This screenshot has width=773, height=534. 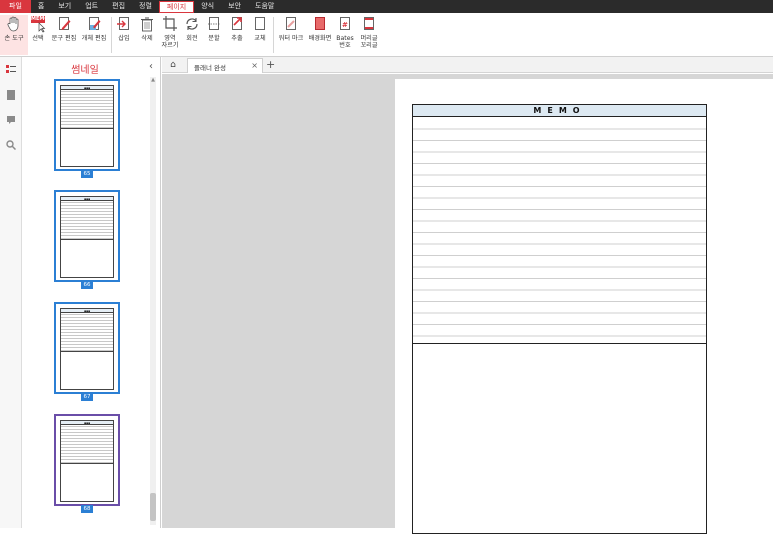 I want to click on header-footer-icon, so click(x=369, y=24).